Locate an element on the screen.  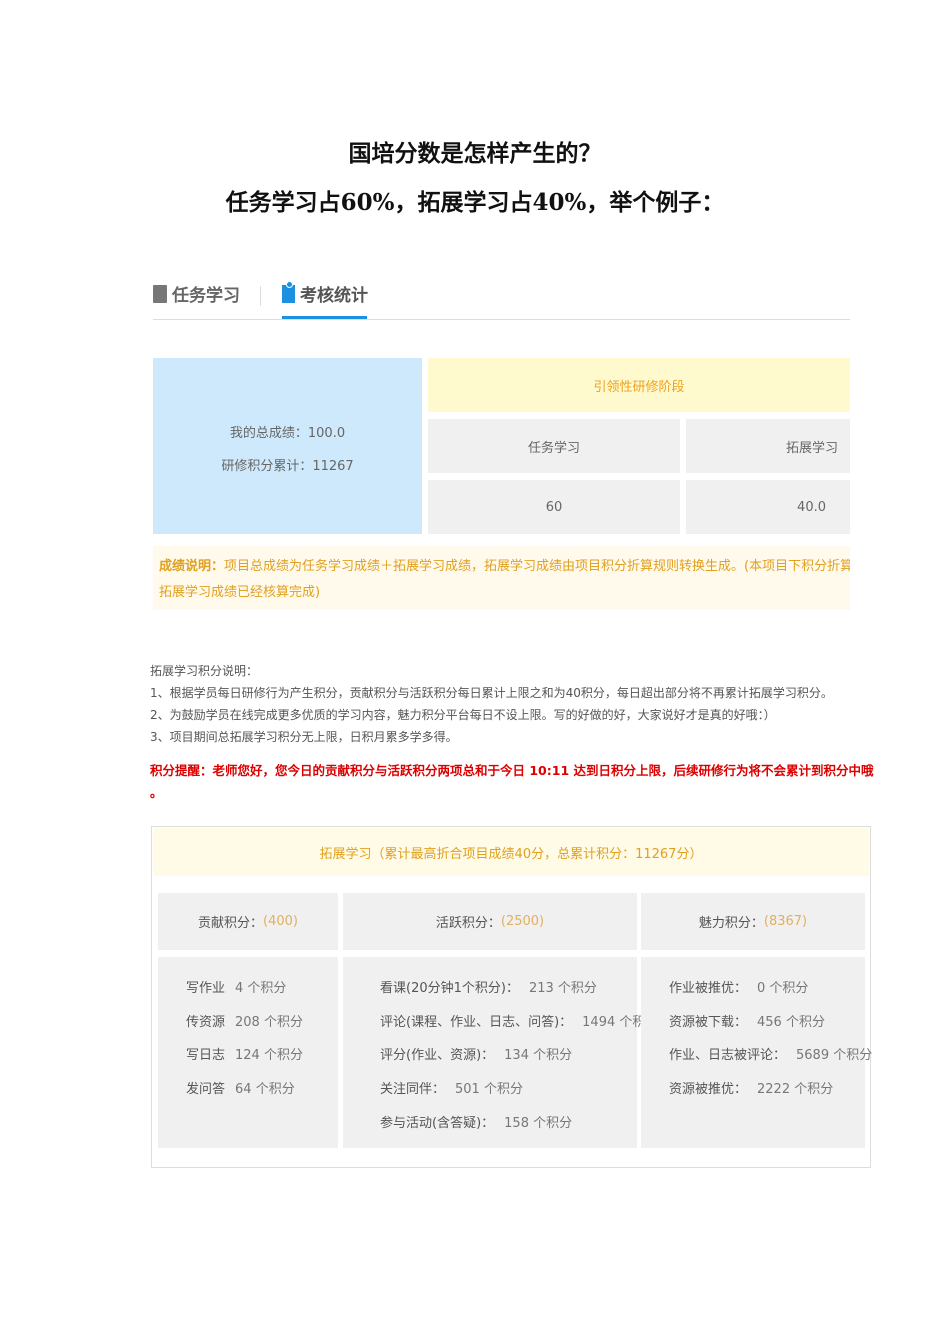
detail-value: 2222 个积分 is located at coordinates (795, 1089).